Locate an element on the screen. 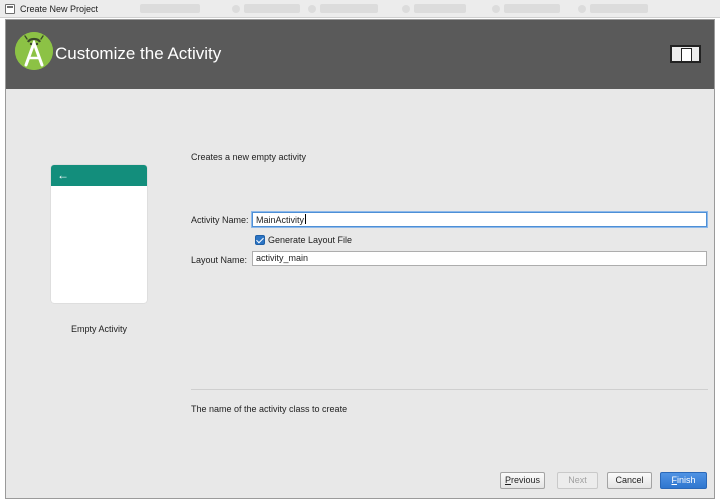 The image size is (720, 504). previous-button: Previous is located at coordinates (522, 480).